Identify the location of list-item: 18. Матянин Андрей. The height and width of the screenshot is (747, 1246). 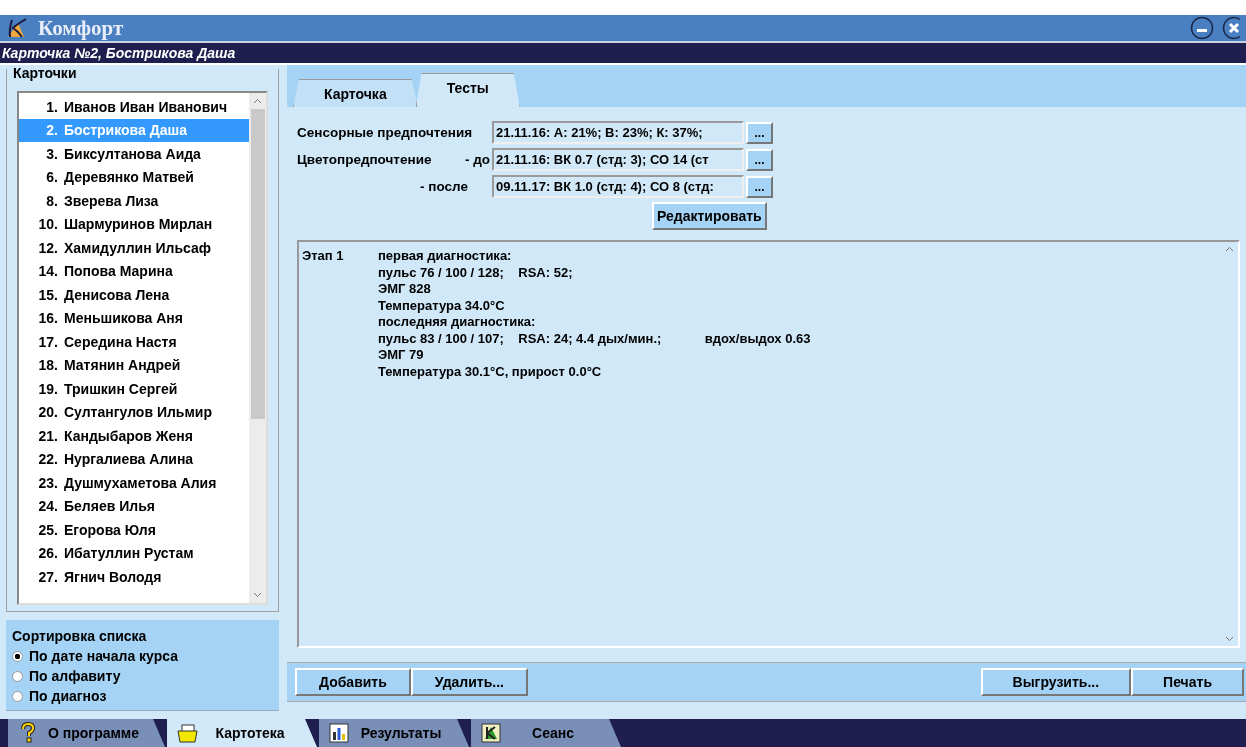
(134, 365).